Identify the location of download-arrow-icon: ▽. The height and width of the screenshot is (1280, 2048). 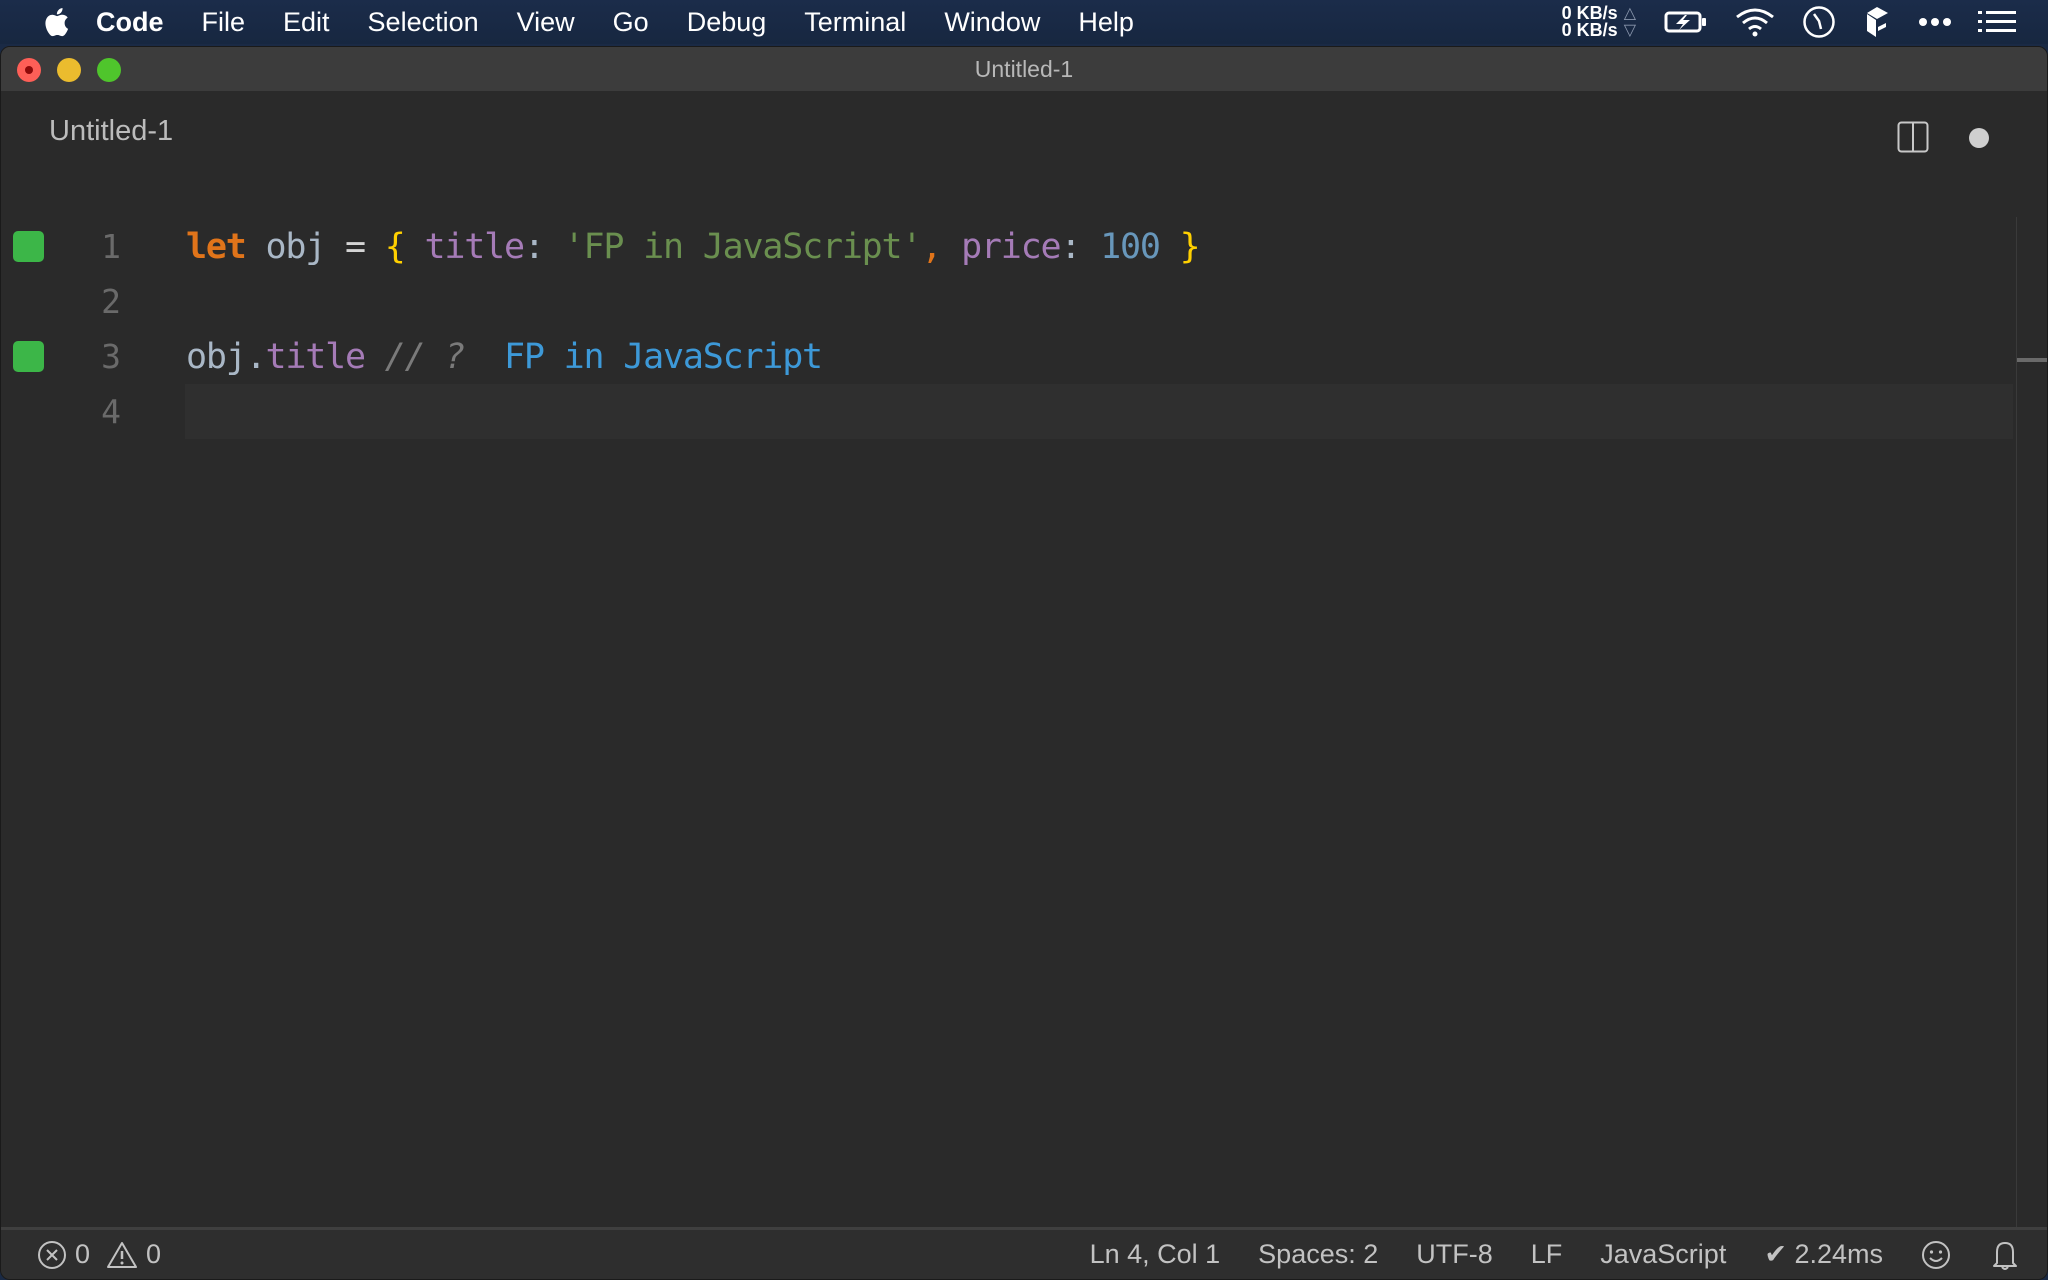
(1629, 30).